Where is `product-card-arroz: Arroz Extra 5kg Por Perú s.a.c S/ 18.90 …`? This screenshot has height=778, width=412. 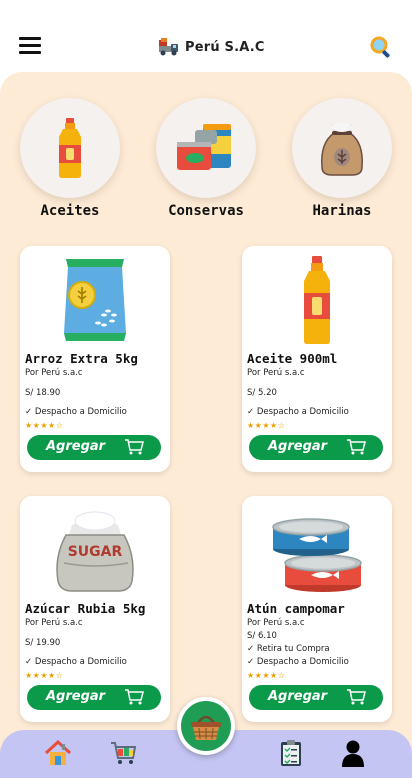
product-card-arroz: Arroz Extra 5kg Por Perú s.a.c S/ 18.90 … is located at coordinates (95, 359).